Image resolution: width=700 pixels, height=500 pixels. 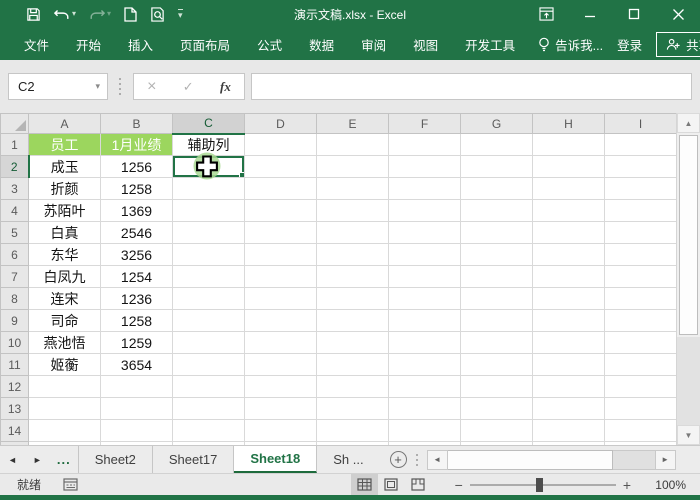 I want to click on cell-F12, so click(x=424, y=386).